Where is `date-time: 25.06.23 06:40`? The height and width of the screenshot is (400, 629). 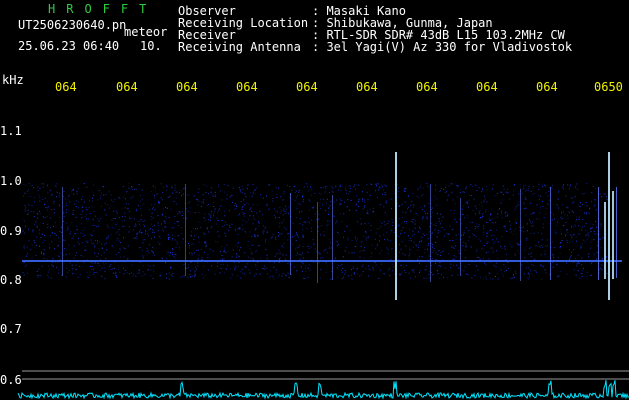 date-time: 25.06.23 06:40 is located at coordinates (69, 46).